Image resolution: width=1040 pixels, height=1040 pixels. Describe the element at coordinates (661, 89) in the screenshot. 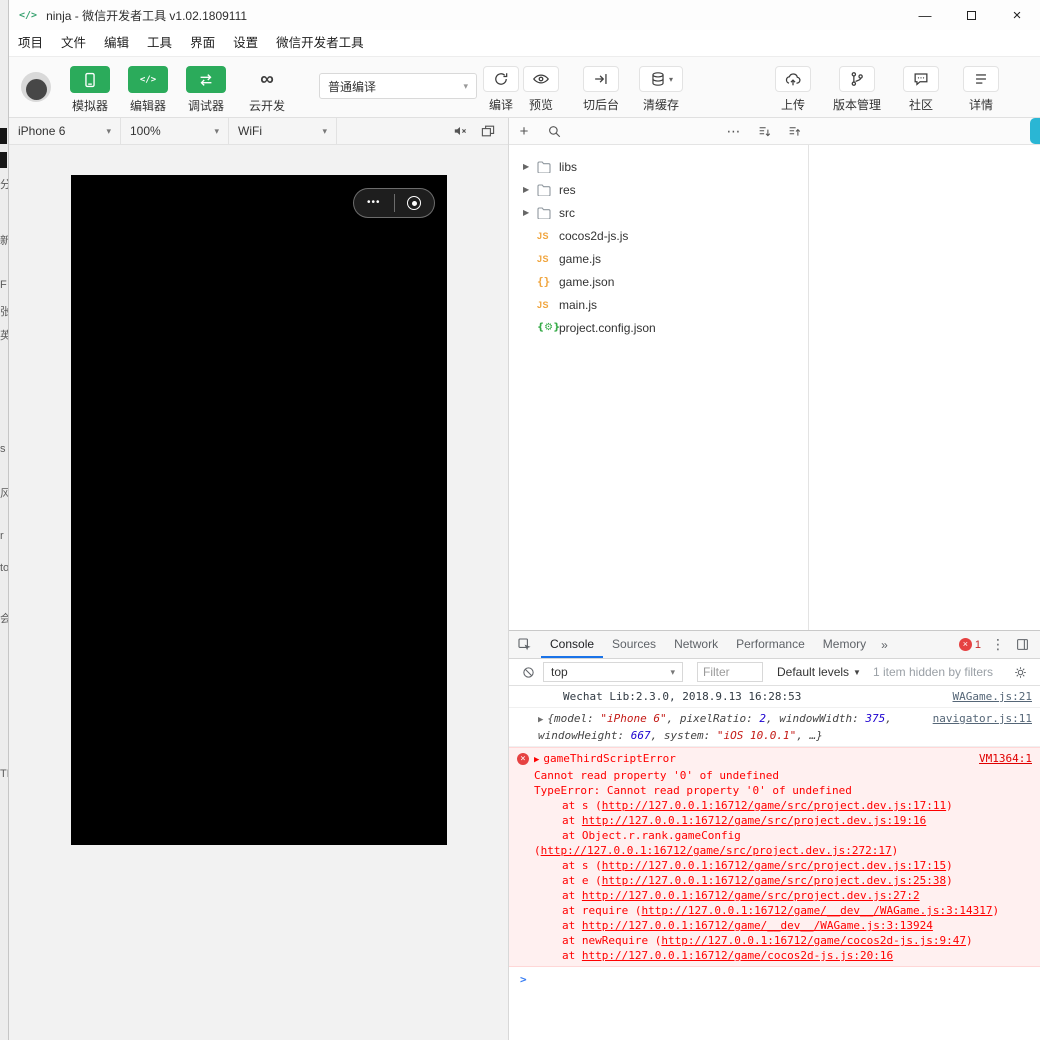

I see `clear-cache-button: ▾ 清缓存` at that location.